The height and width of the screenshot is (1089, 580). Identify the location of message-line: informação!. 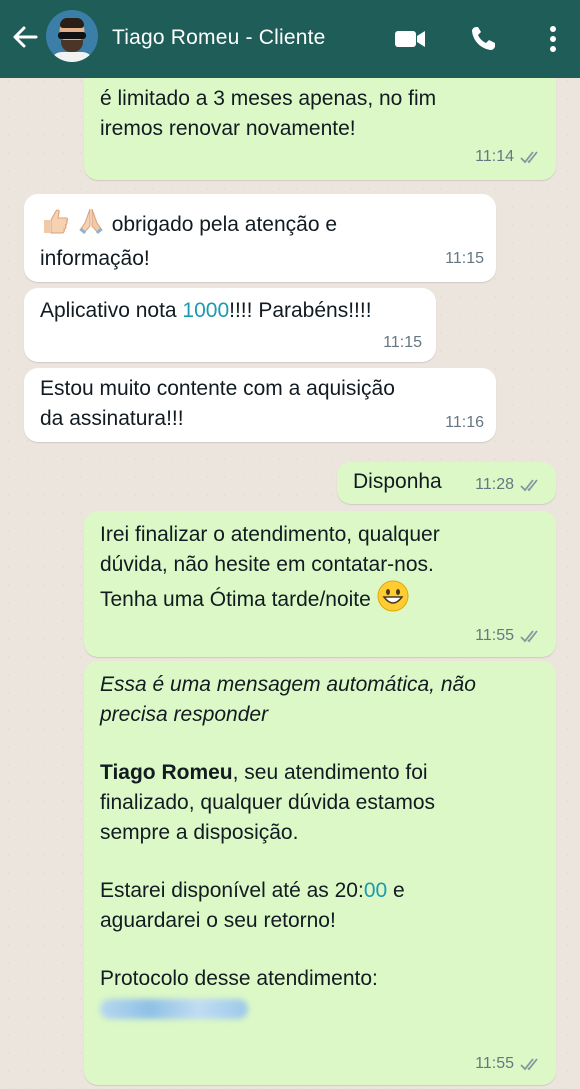
(95, 258).